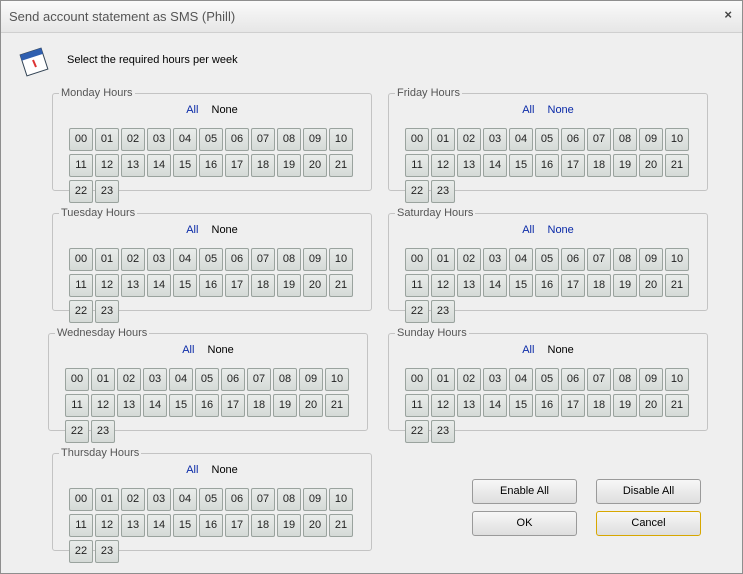  I want to click on enable-all-button: Enable All, so click(524, 491).